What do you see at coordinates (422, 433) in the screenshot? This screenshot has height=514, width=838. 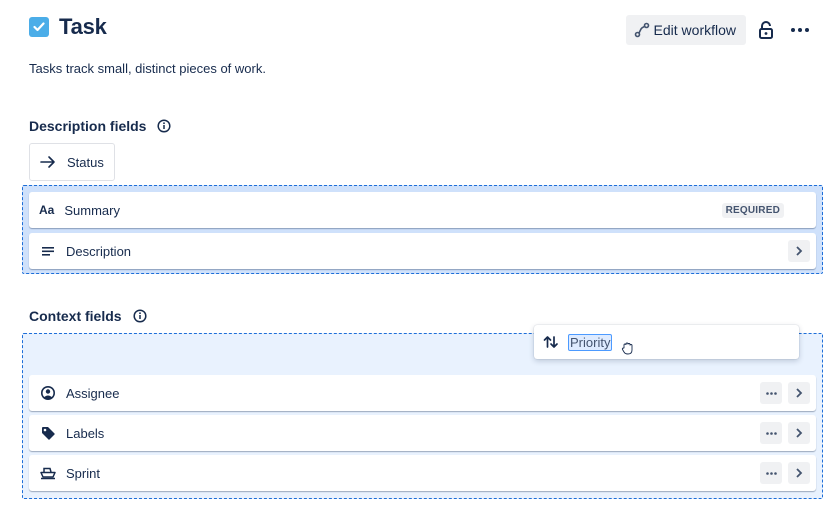 I see `field-row-labels: Labels` at bounding box center [422, 433].